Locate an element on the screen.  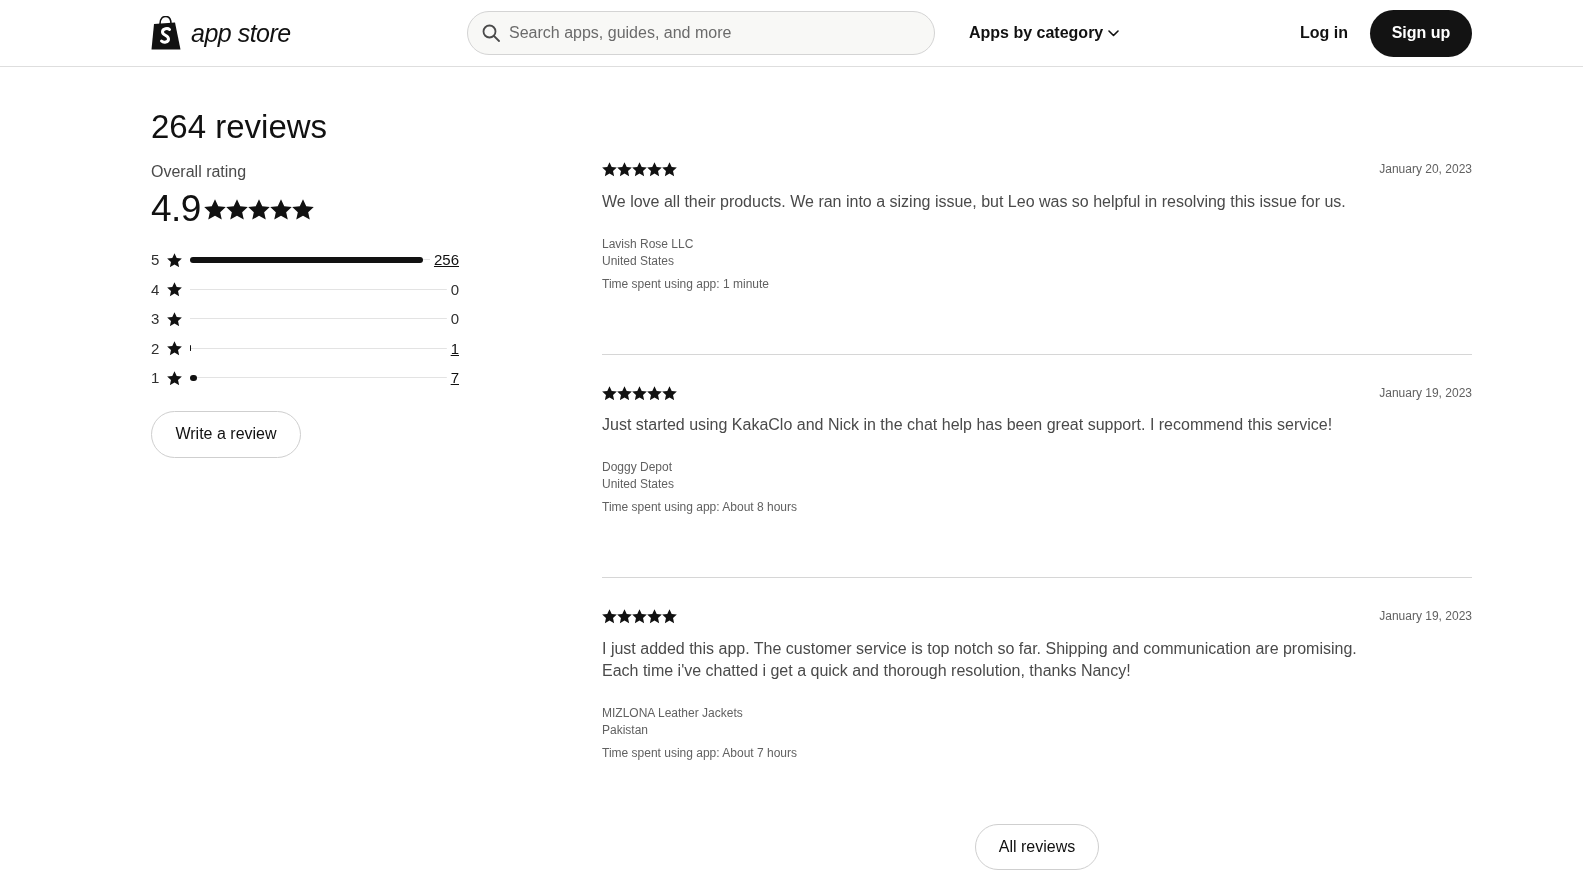
review-count-link: 256 is located at coordinates (446, 260).